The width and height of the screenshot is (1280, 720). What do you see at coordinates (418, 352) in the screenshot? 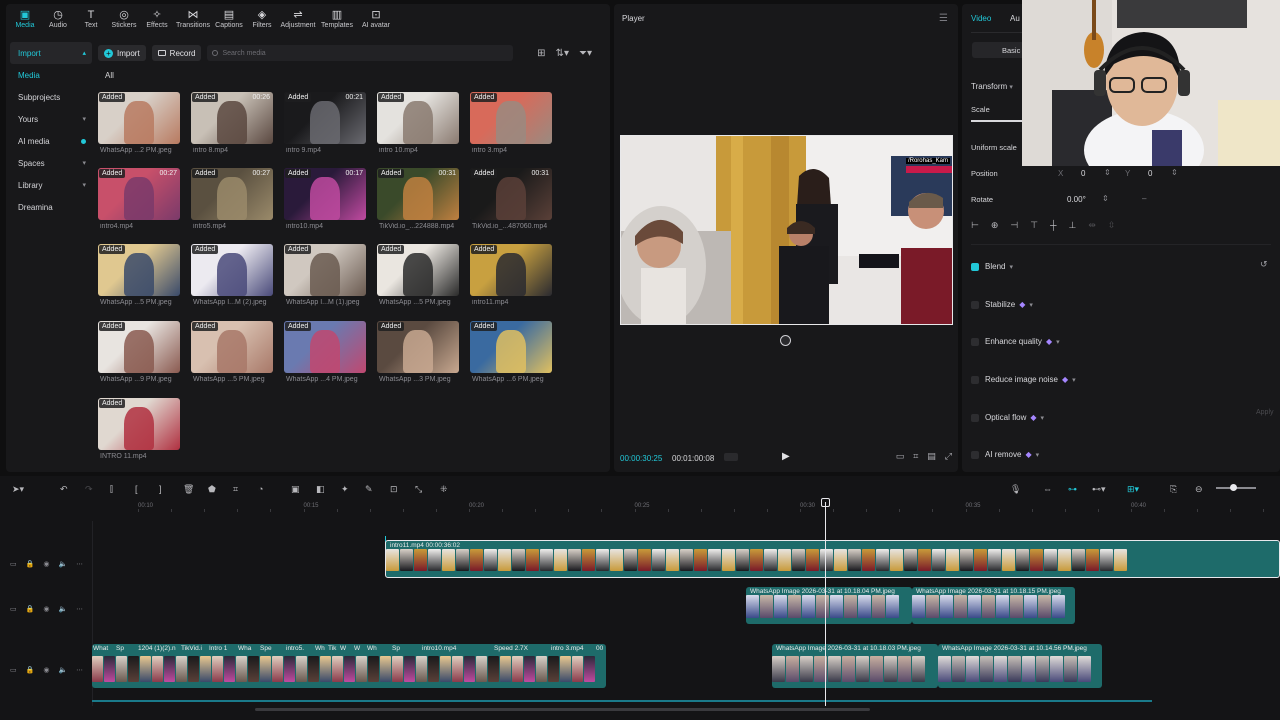
I see `media-item: Added WhatsApp ...3 PM.jpeg` at bounding box center [418, 352].